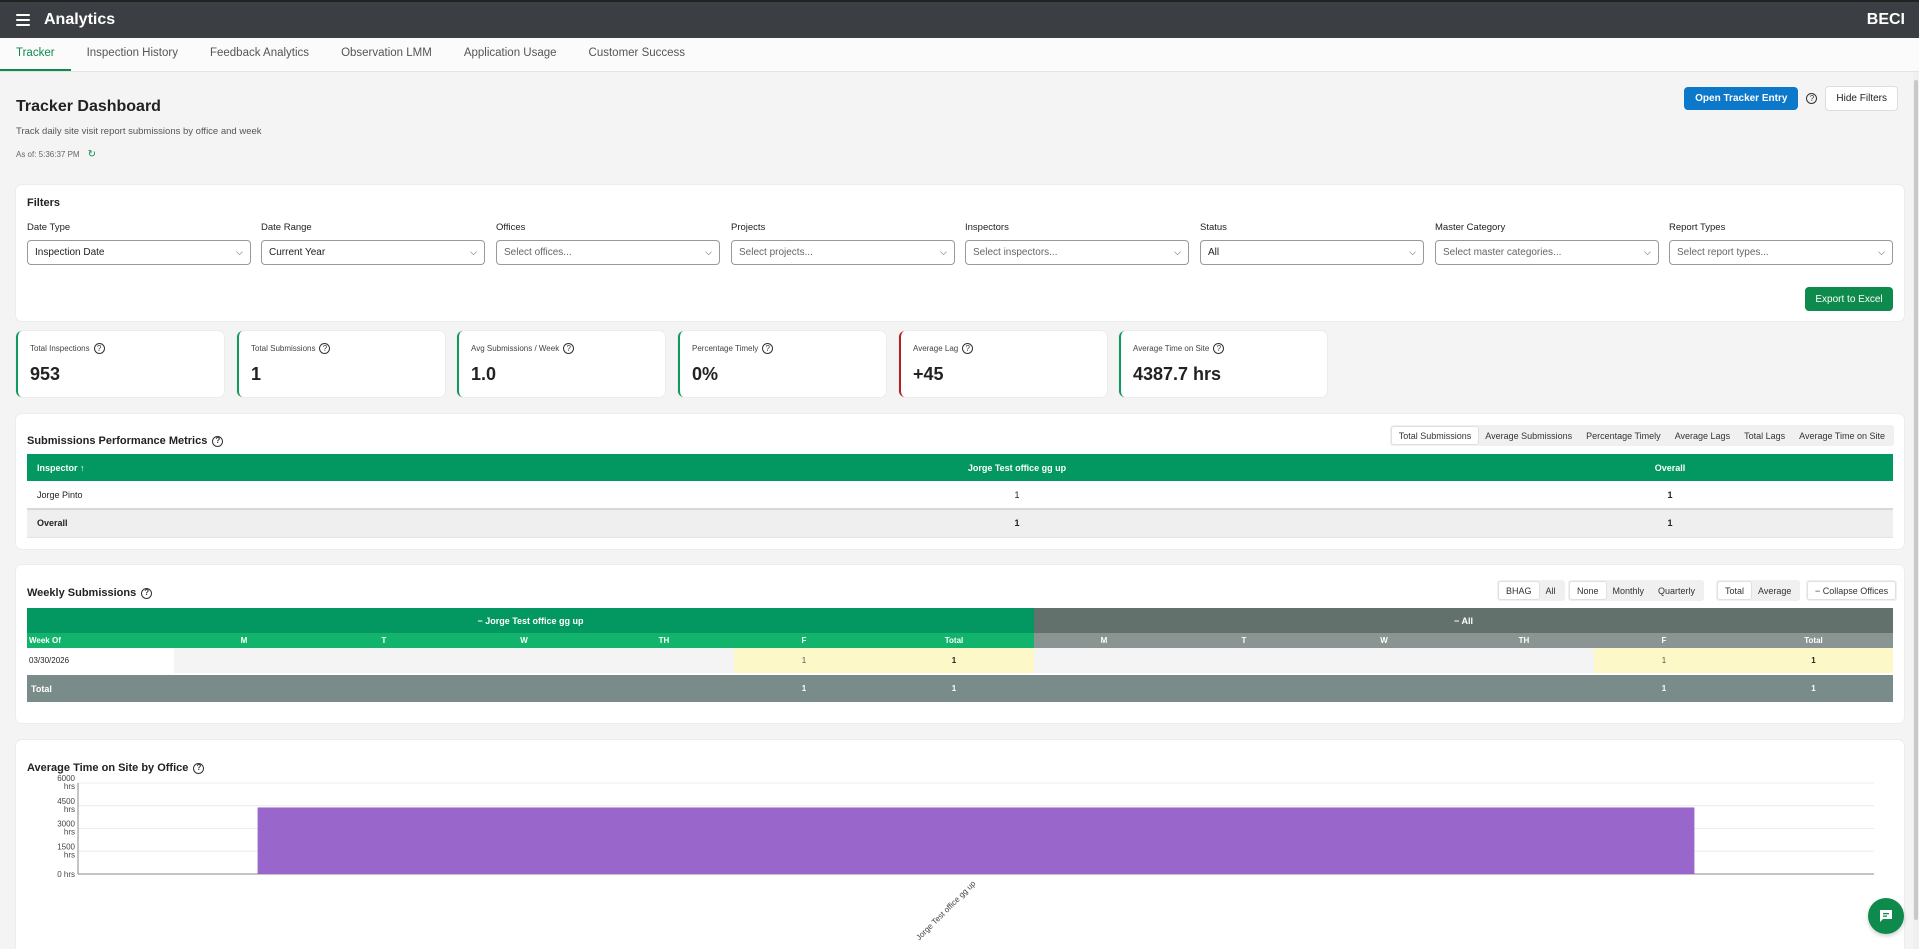 The image size is (1919, 949). I want to click on kpi-total-submissions: Total Submissions? 1, so click(341, 364).